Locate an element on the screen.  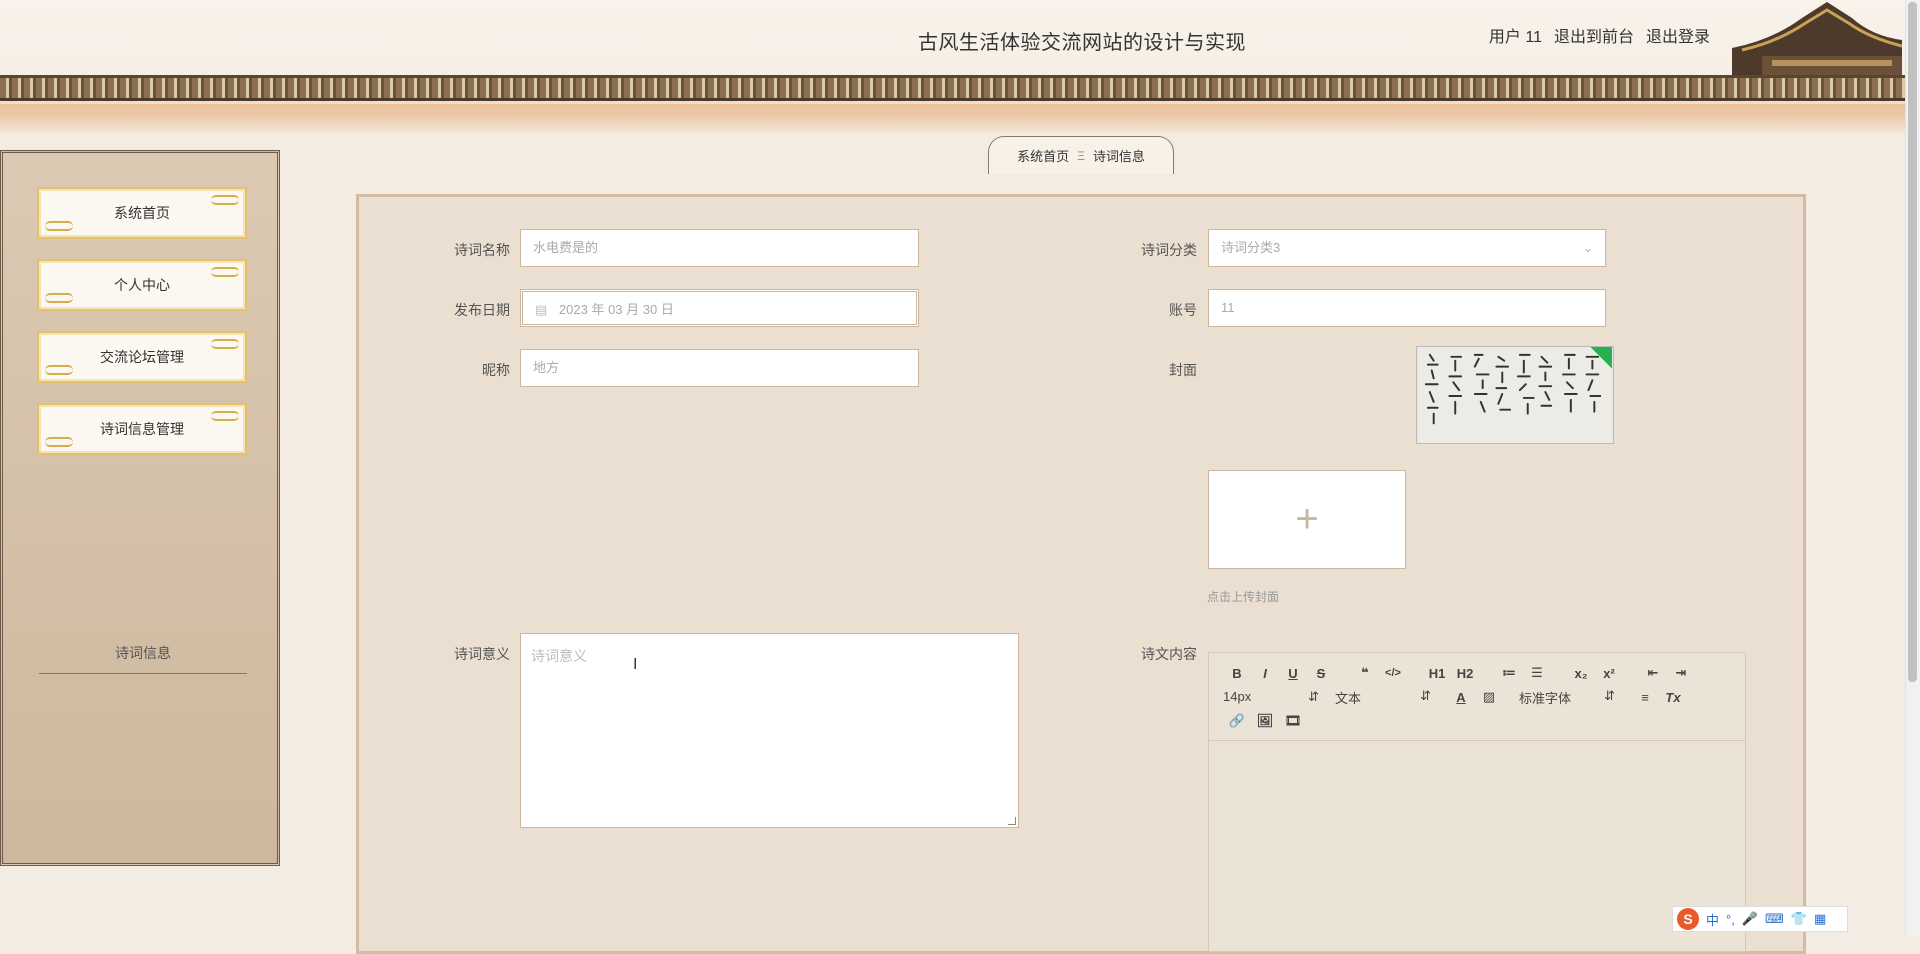
toolbar-row-3: 🔗 🖼 🎞 is located at coordinates (1477, 721).